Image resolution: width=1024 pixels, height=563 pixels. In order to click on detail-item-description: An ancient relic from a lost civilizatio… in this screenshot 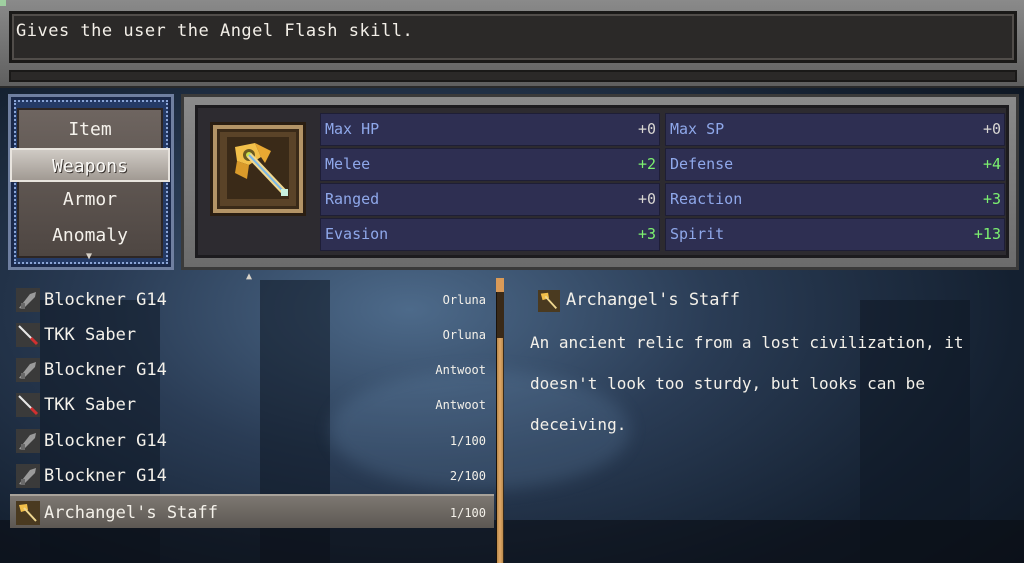, I will do `click(747, 383)`.